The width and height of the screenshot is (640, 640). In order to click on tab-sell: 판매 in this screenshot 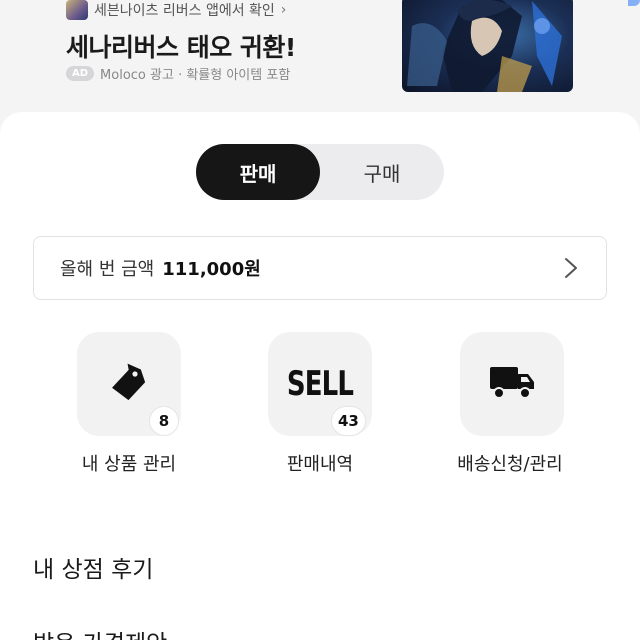, I will do `click(258, 172)`.